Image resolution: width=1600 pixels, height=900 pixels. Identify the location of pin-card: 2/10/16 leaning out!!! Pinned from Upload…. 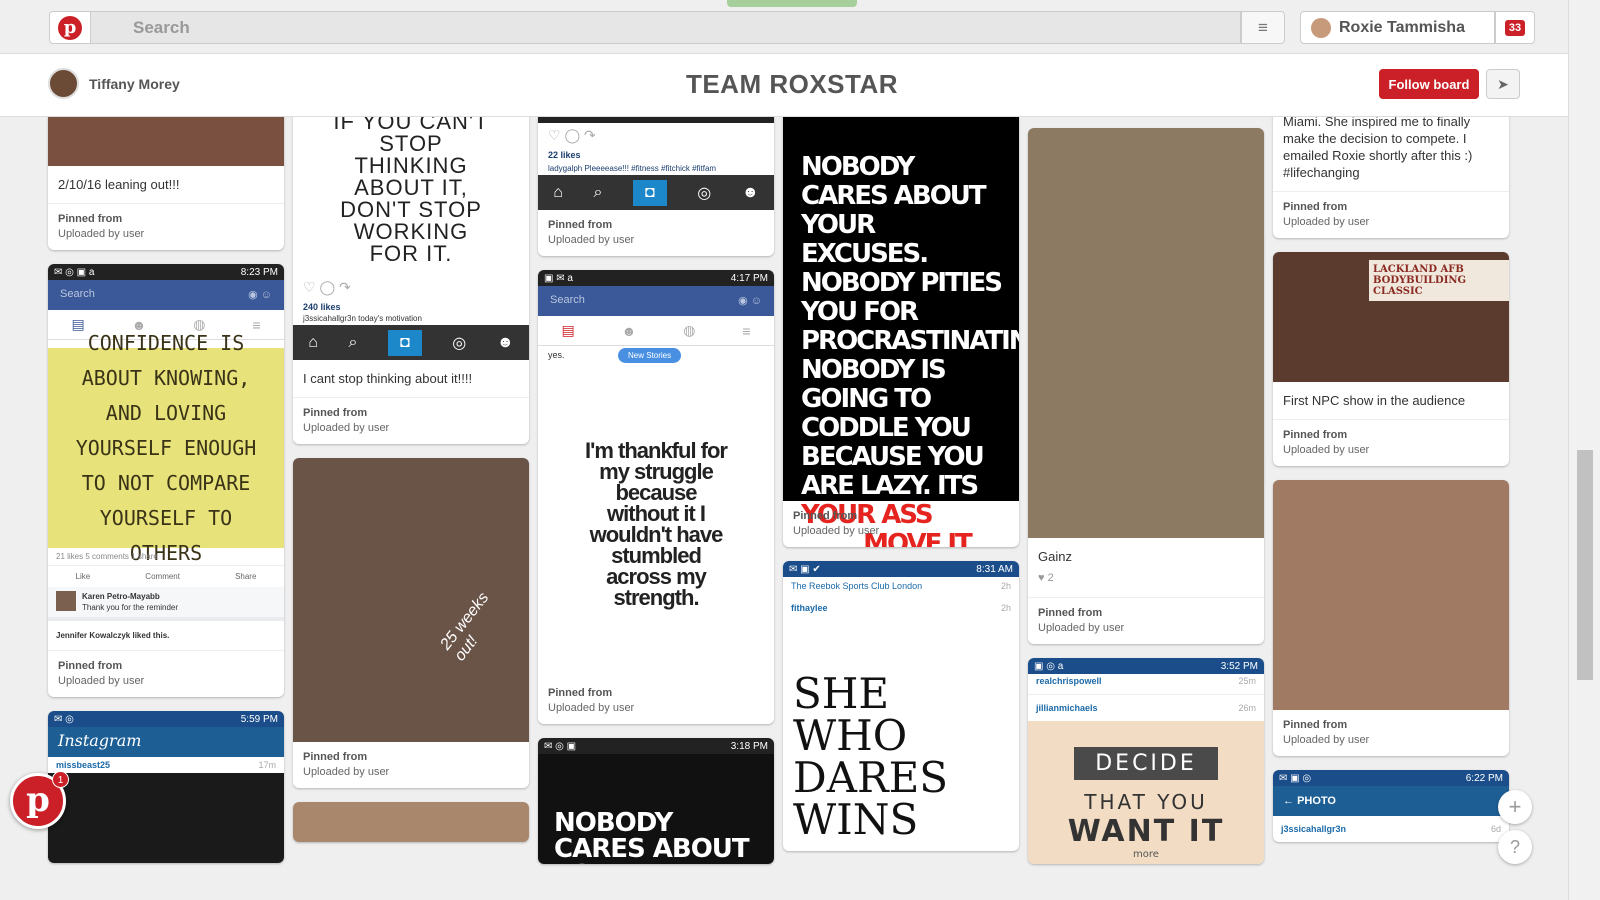
(166, 183).